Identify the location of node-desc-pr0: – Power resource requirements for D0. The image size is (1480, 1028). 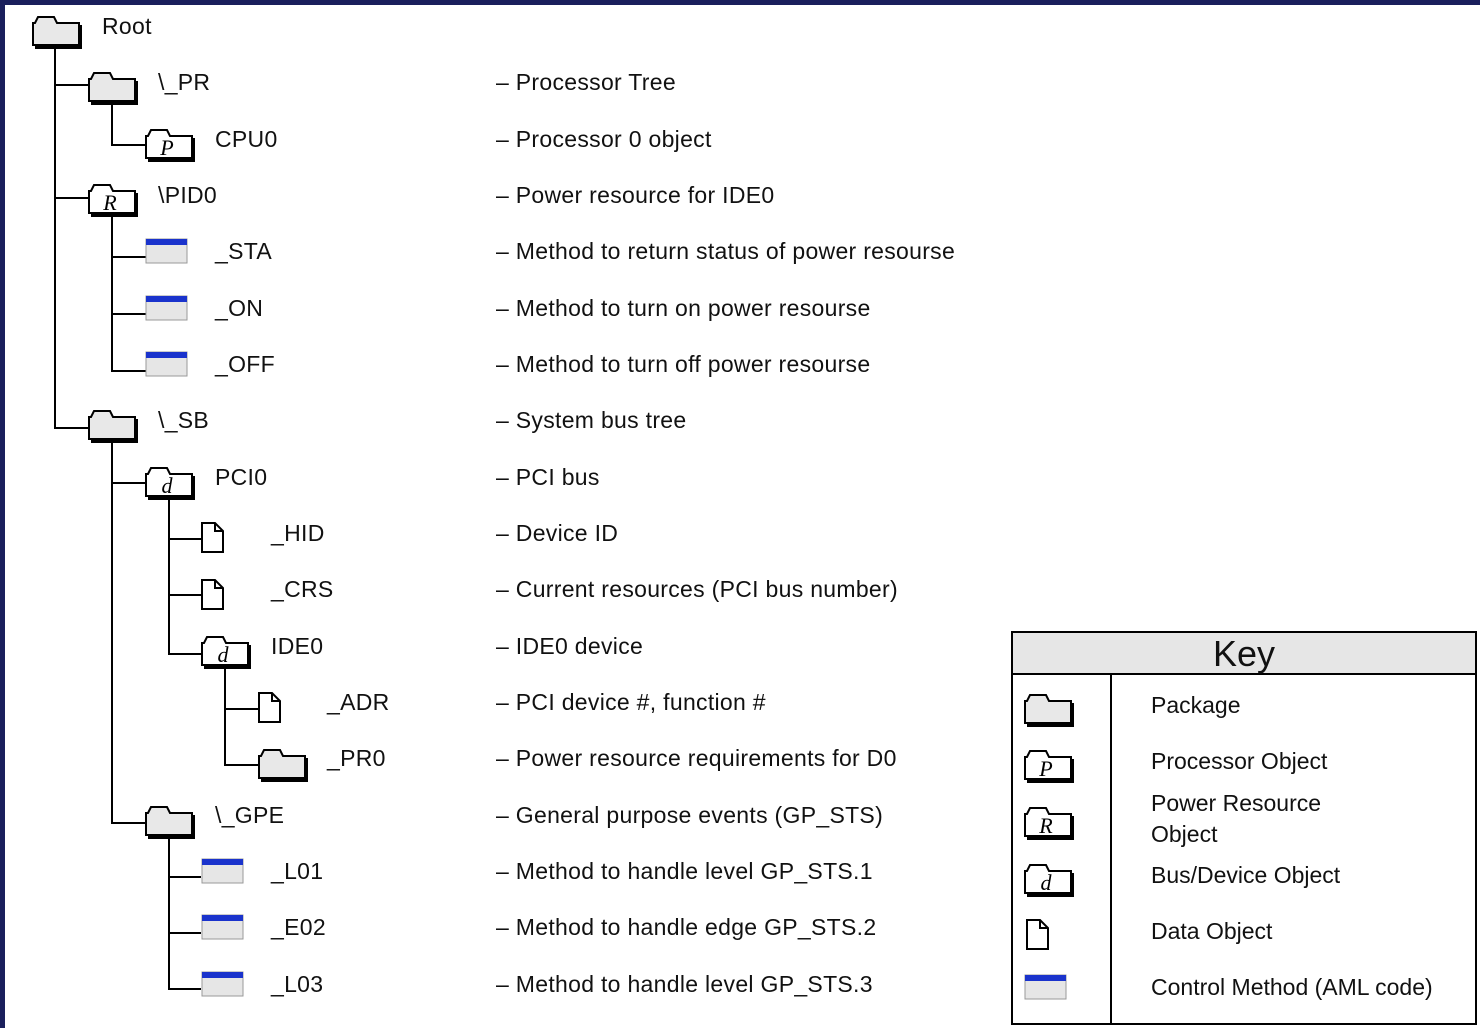
(696, 758).